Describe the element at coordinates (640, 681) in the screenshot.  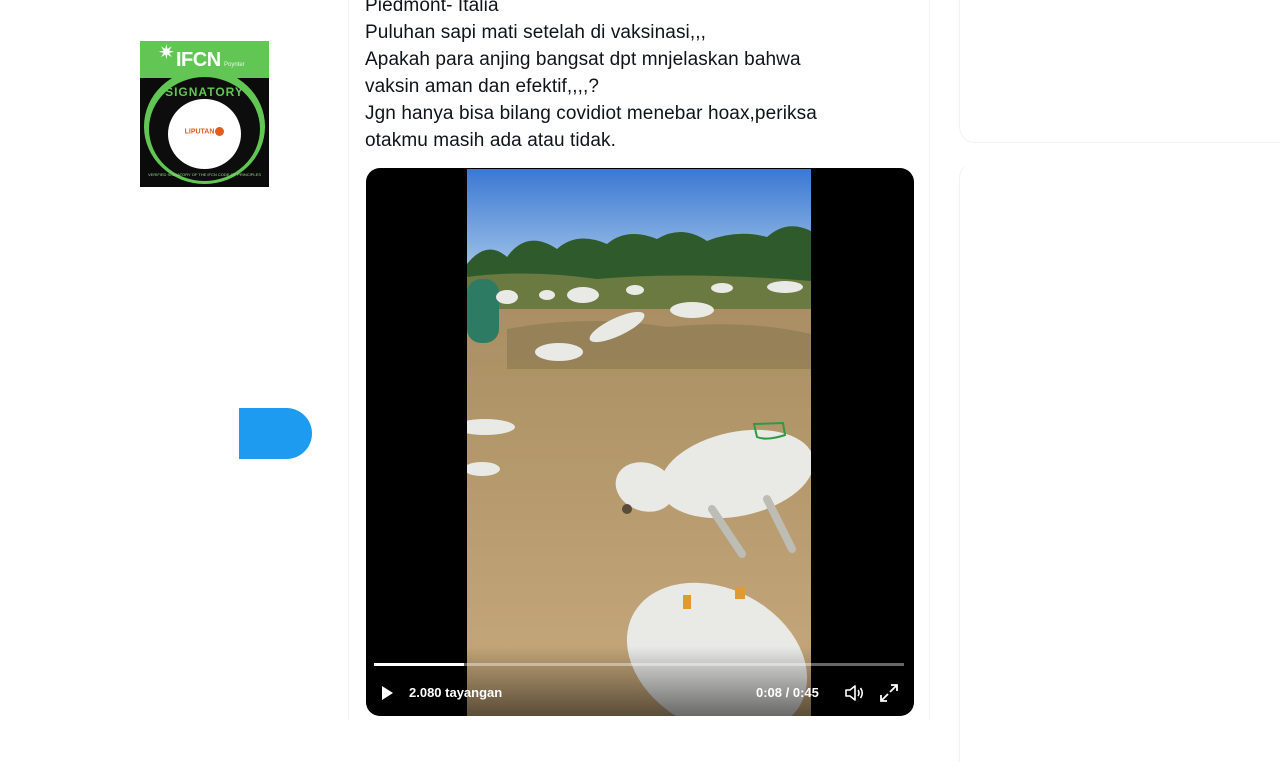
I see `video-controls-shade` at that location.